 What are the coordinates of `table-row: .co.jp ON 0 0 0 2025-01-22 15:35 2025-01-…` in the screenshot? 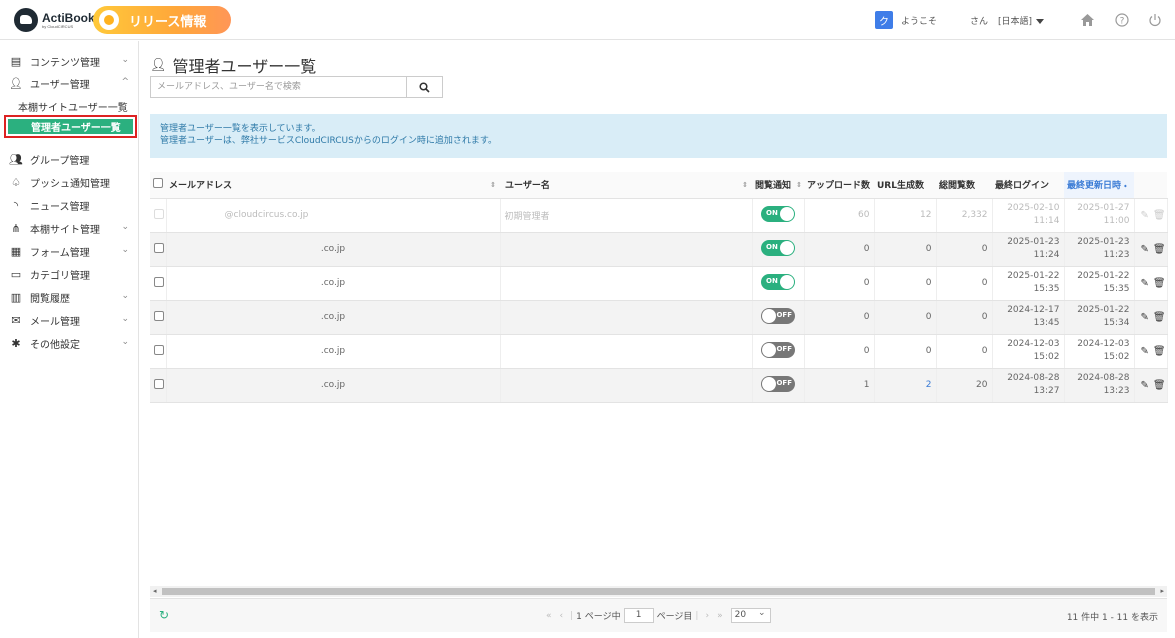 It's located at (659, 283).